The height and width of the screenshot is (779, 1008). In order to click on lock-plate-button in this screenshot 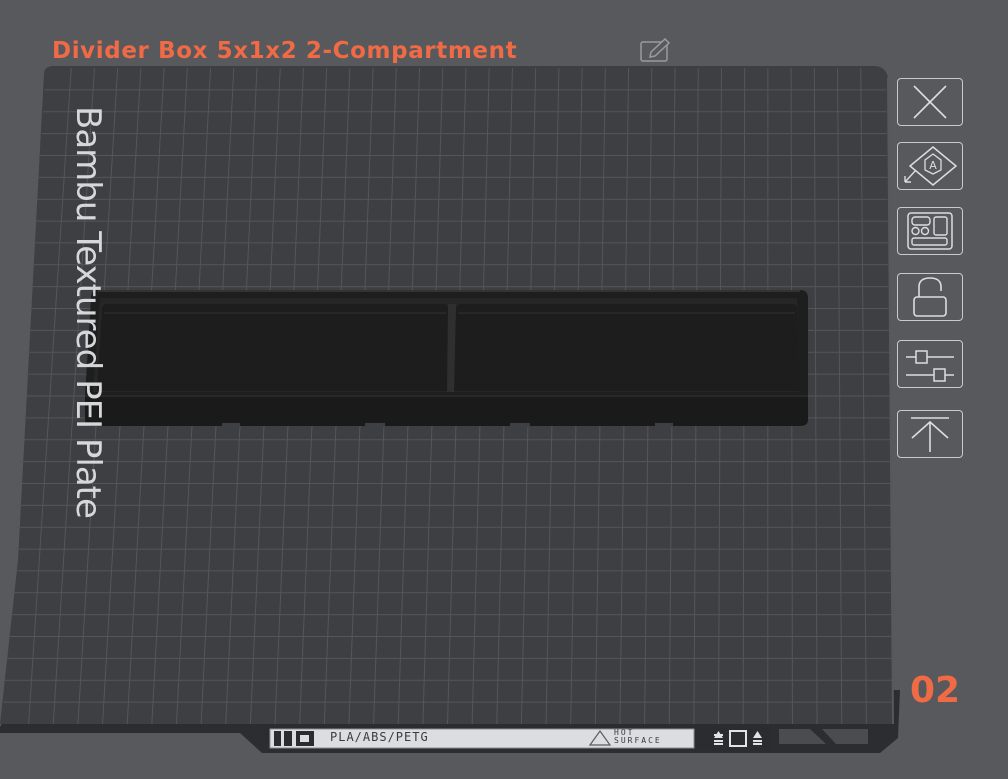, I will do `click(930, 297)`.